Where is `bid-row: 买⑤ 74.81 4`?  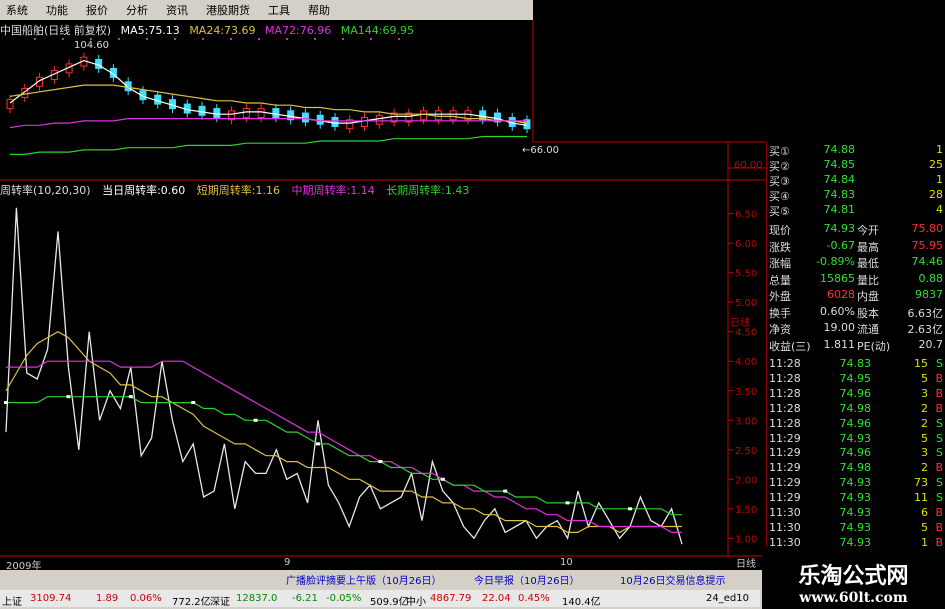 bid-row: 买⑤ 74.81 4 is located at coordinates (856, 210).